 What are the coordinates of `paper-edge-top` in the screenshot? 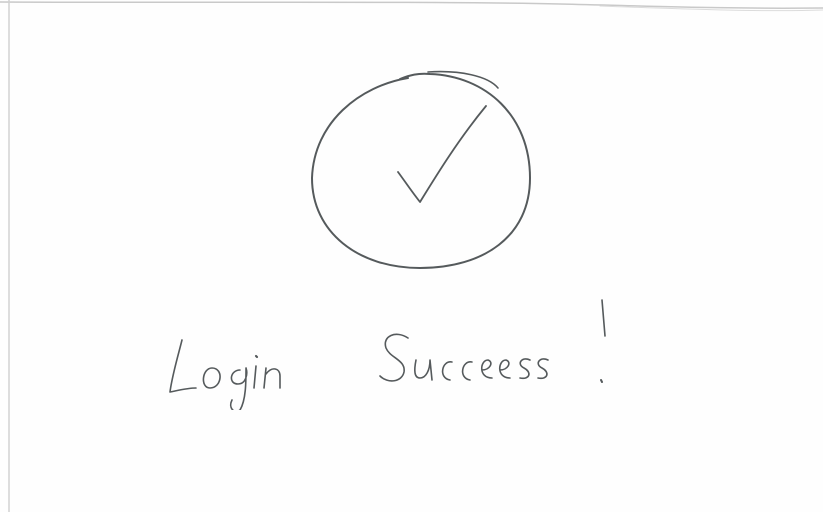 It's located at (411, 6).